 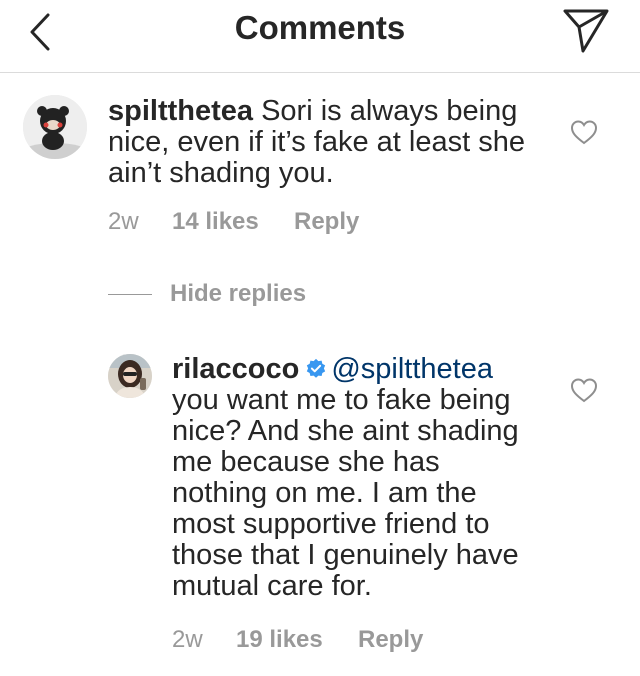 I want to click on verified-badge-icon, so click(x=316, y=368).